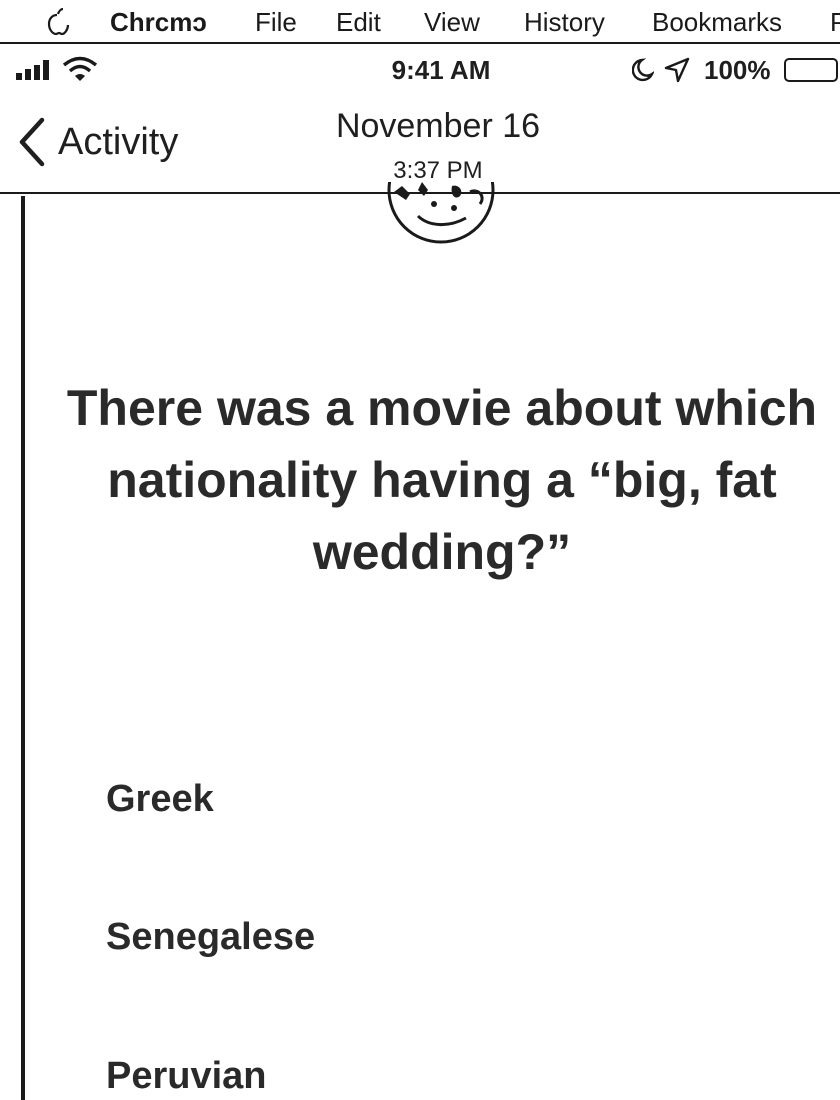 This screenshot has height=1100, width=840. What do you see at coordinates (452, 22) in the screenshot?
I see `menu-view: View` at bounding box center [452, 22].